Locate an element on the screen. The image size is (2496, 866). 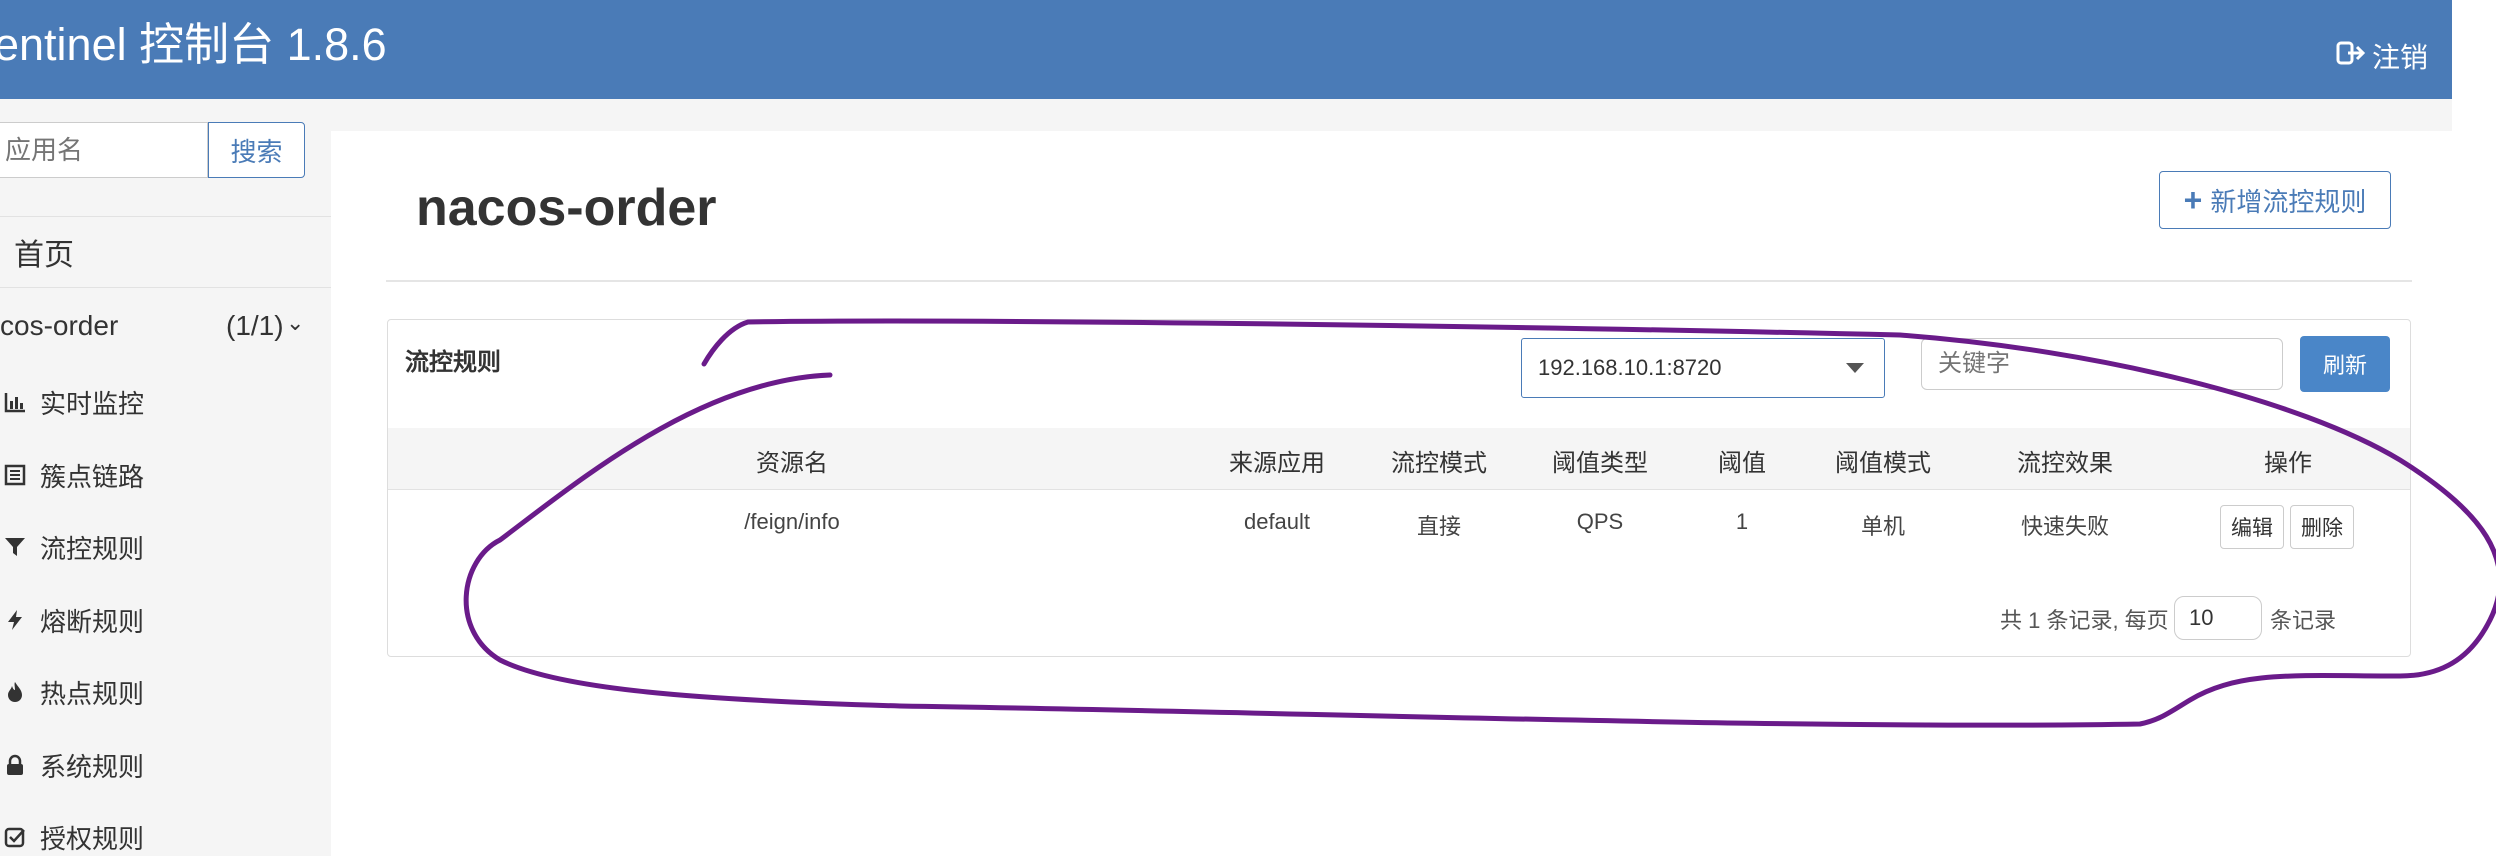
sidebar-item-label: 热点规则 is located at coordinates (92, 693).